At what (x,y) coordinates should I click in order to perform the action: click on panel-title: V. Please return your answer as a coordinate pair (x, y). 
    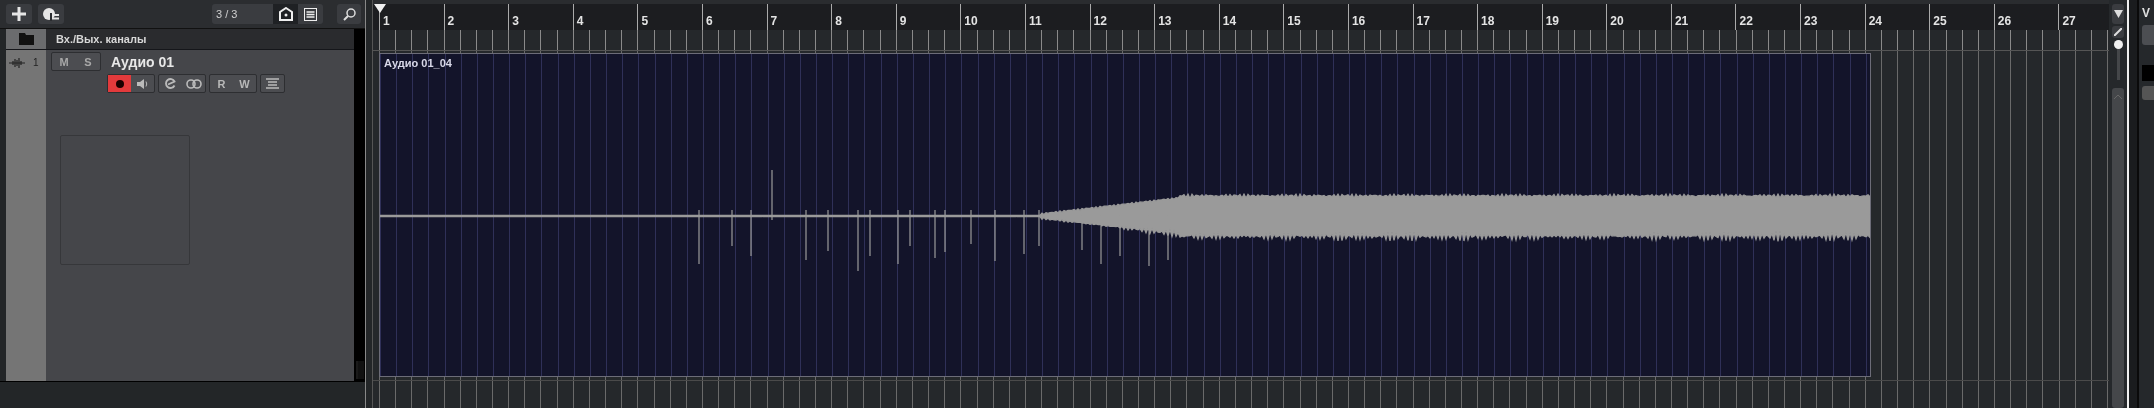
    Looking at the image, I should click on (2146, 13).